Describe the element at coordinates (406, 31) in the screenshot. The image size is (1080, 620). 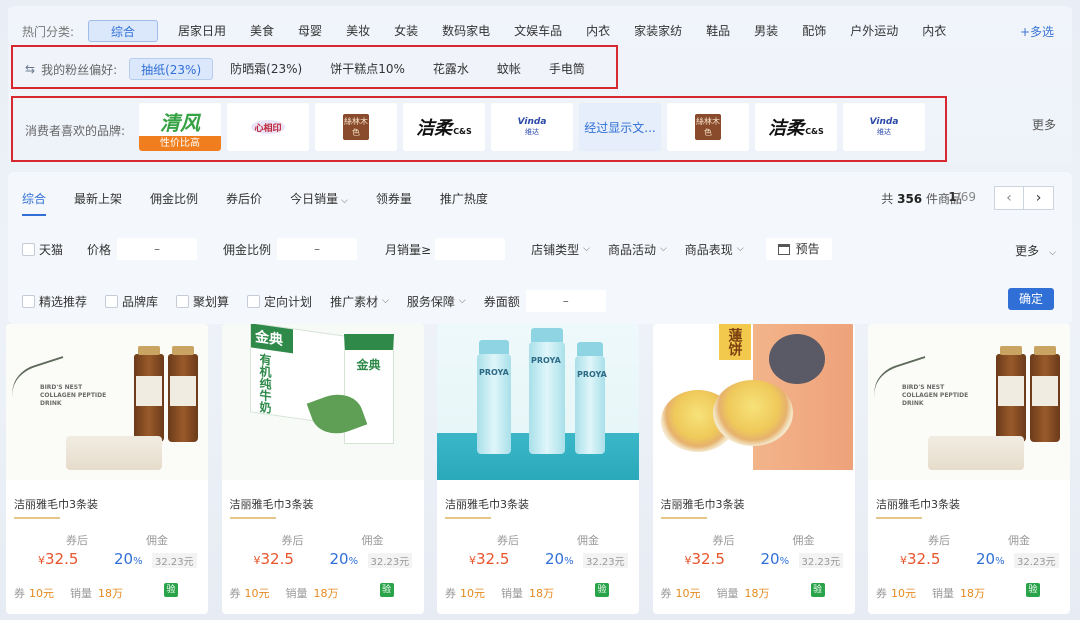
I see `category-item: 女装` at that location.